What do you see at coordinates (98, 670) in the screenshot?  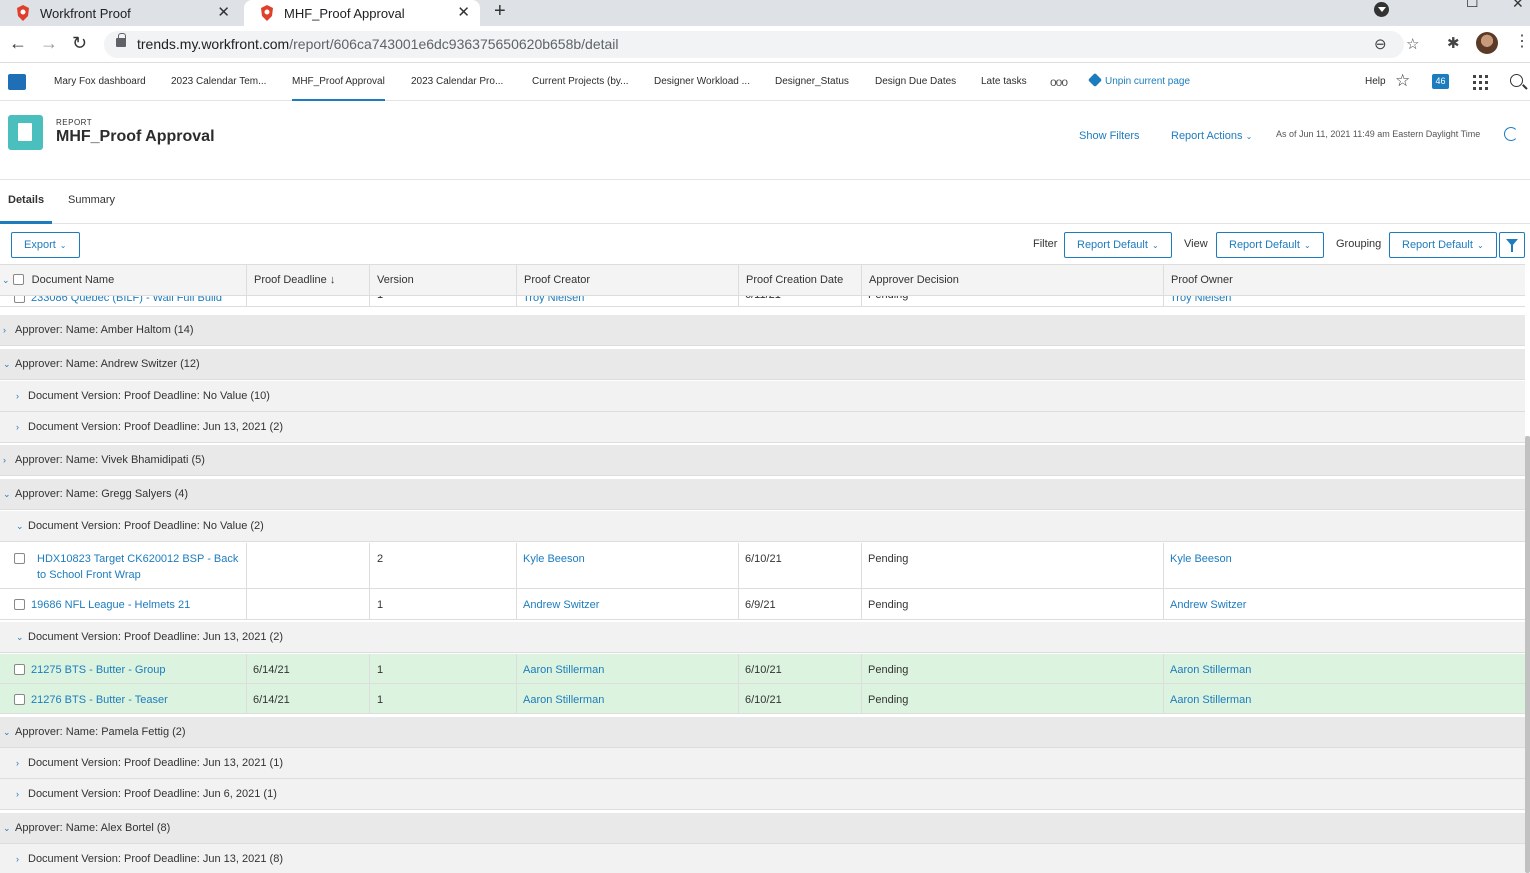 I see `document-link: 21275 BTS - Butter - Group` at bounding box center [98, 670].